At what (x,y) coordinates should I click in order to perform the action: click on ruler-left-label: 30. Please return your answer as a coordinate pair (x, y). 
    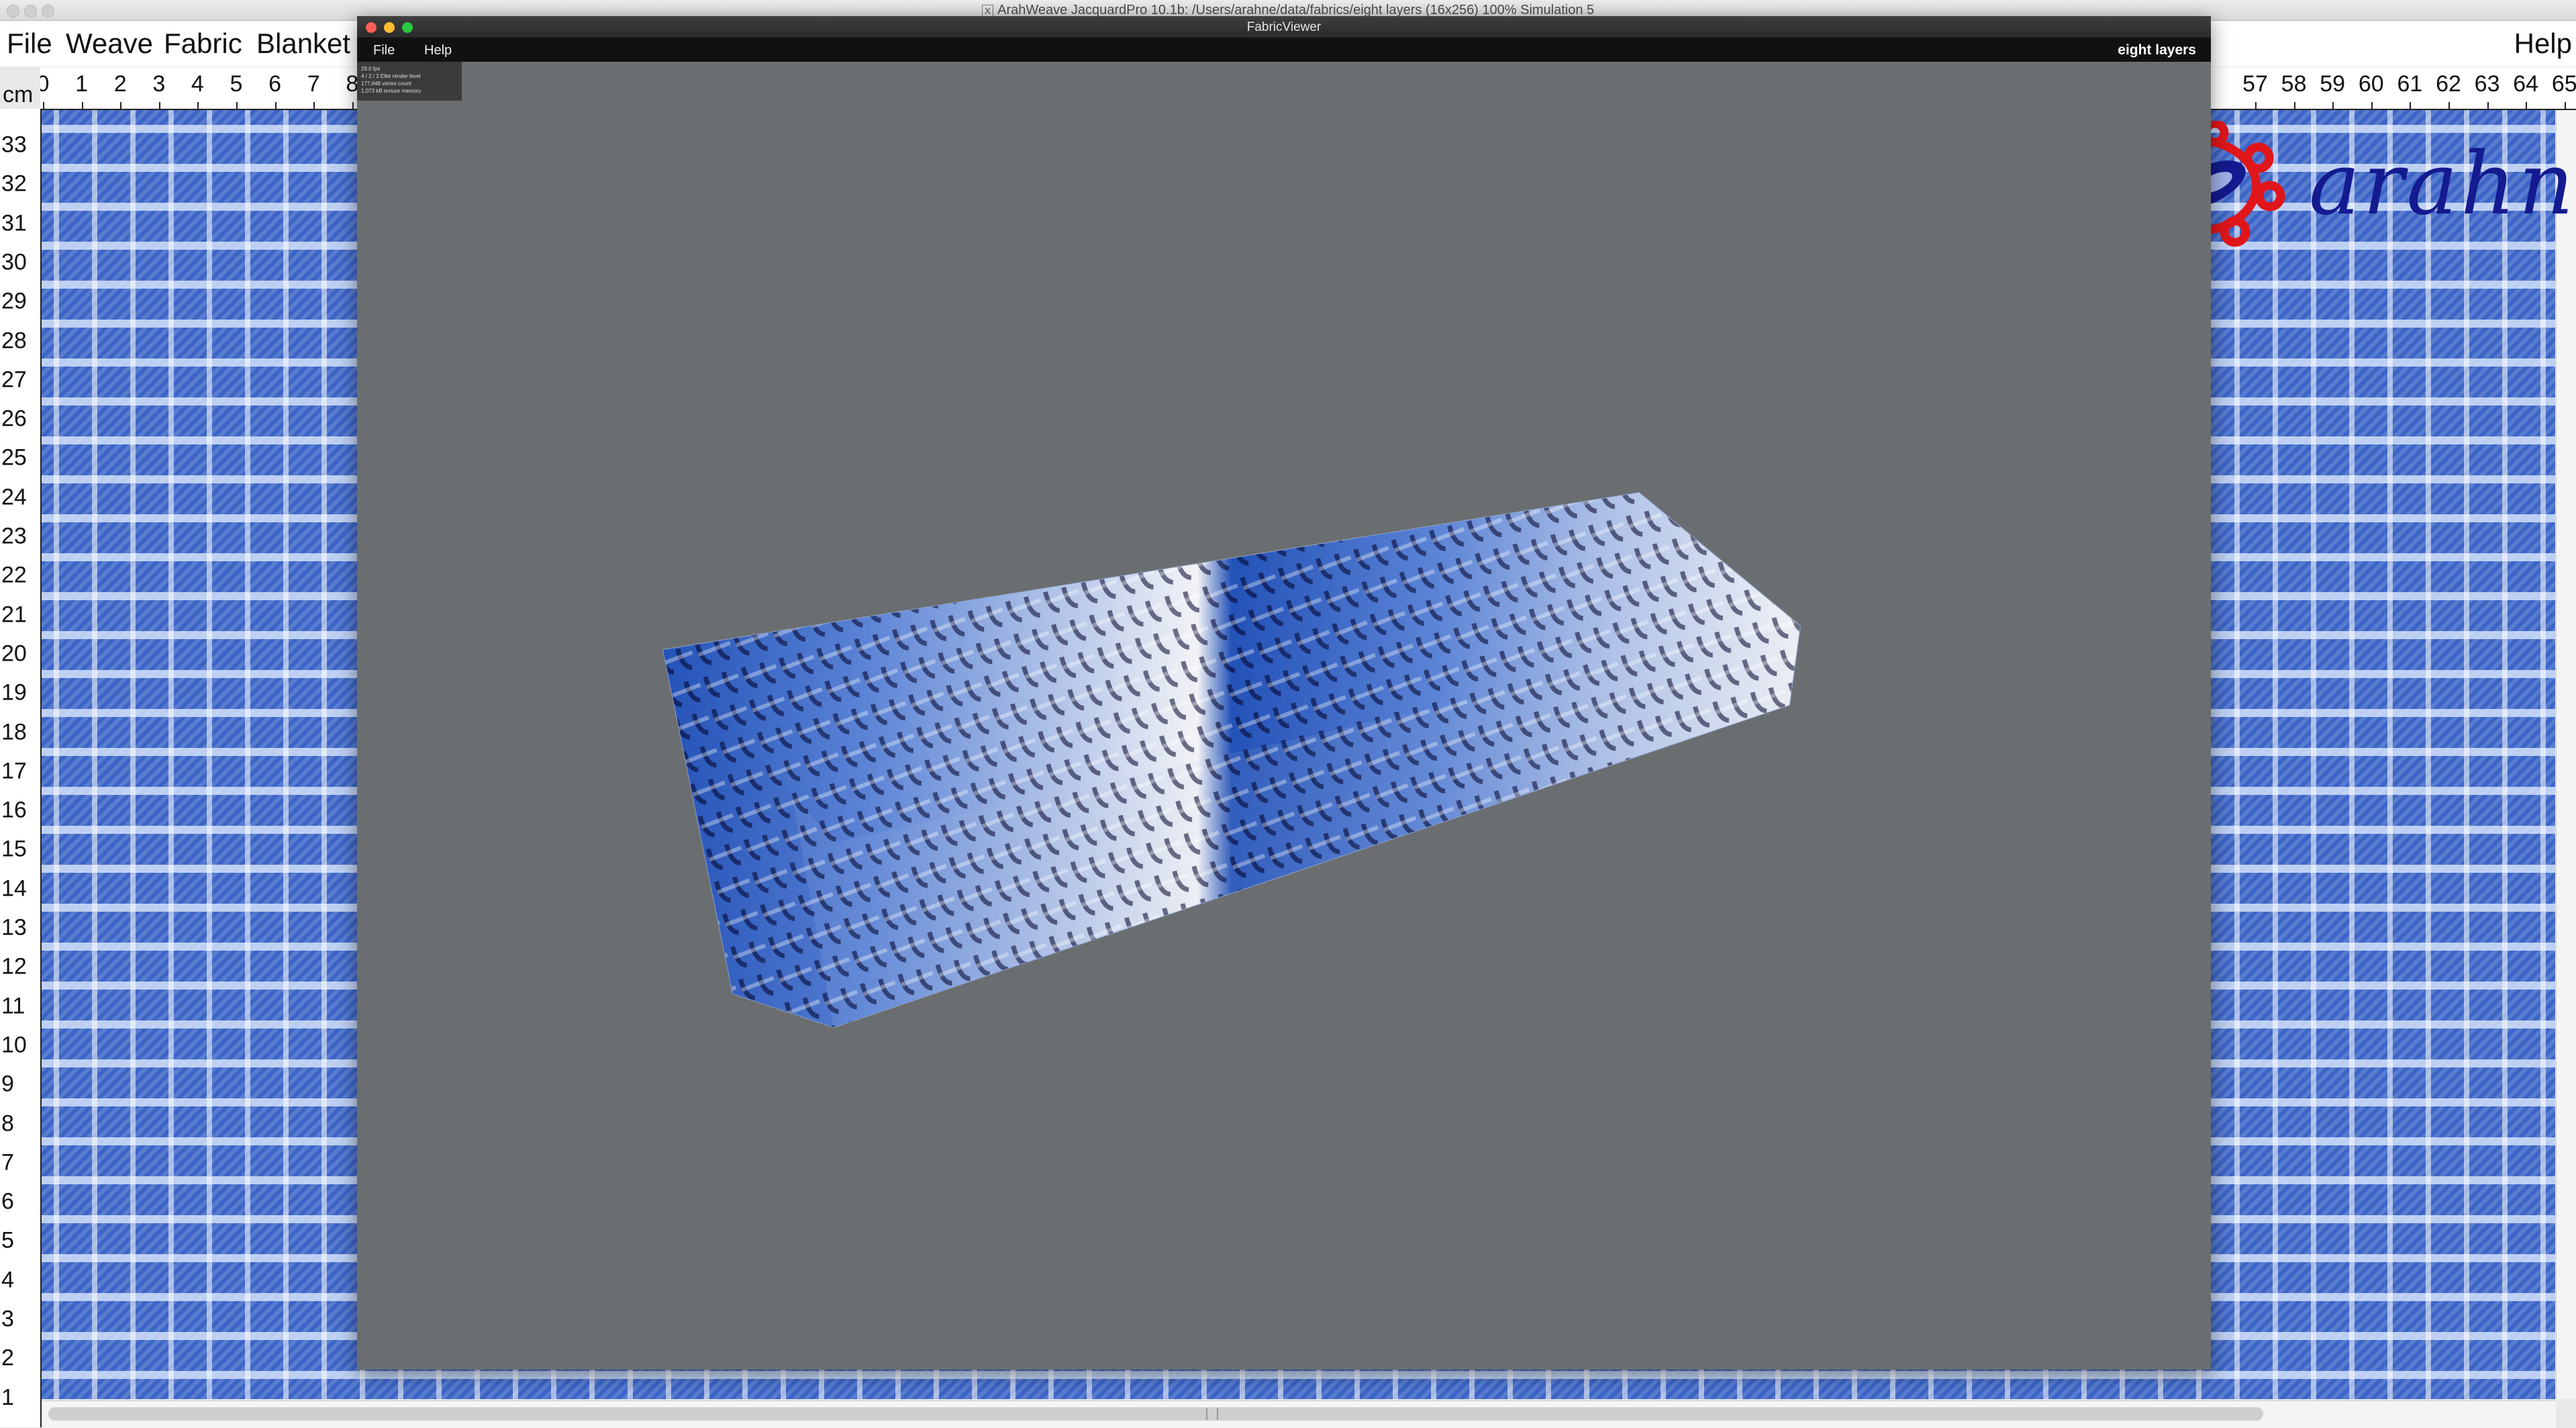
    Looking at the image, I should click on (14, 262).